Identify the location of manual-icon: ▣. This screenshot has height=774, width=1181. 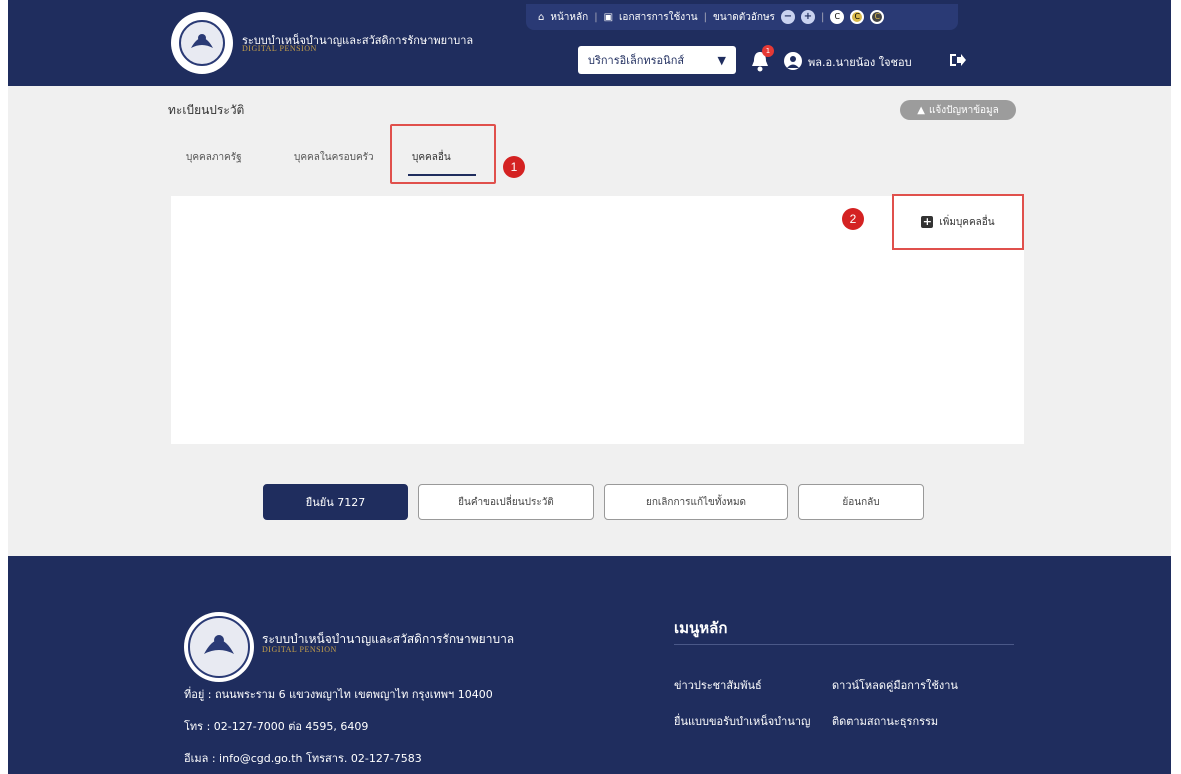
(608, 17).